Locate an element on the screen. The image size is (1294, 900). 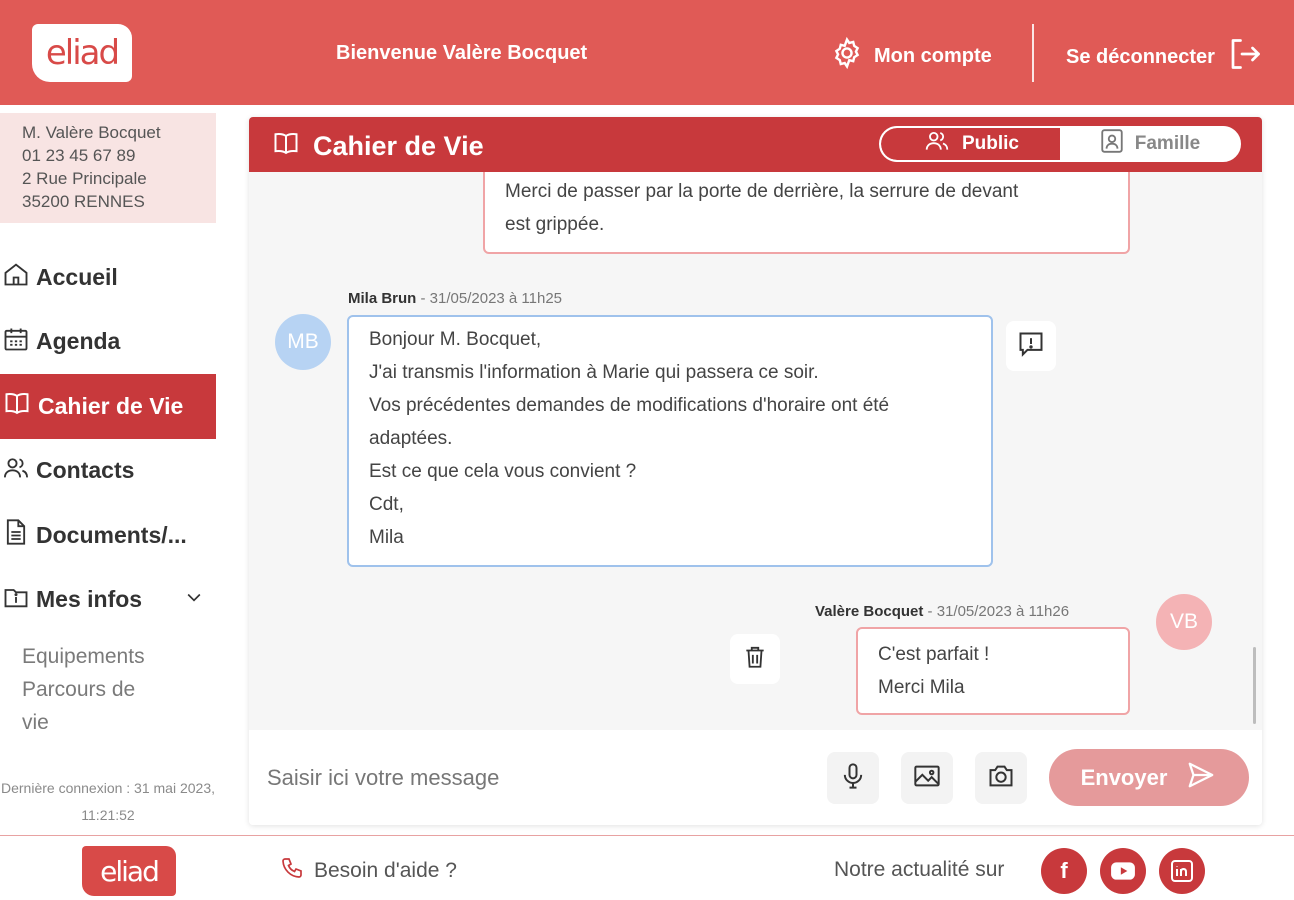
report-icon is located at coordinates (1031, 346).